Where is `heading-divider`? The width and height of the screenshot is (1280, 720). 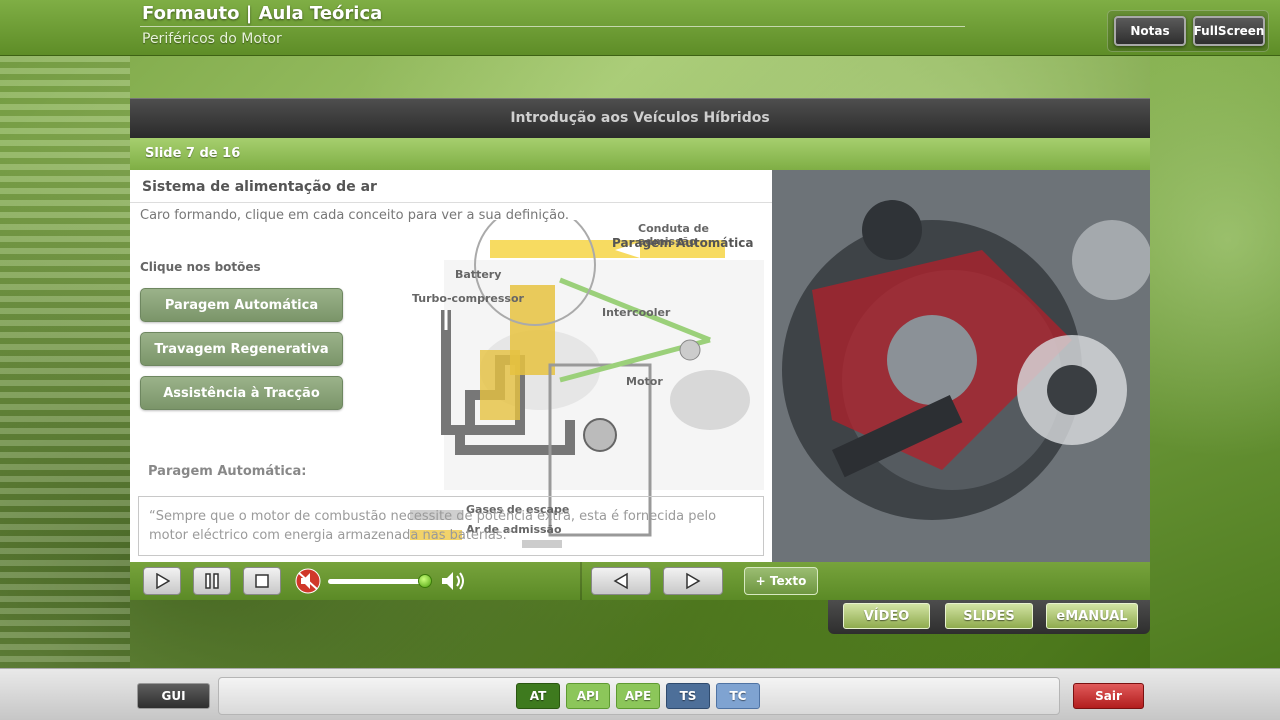 heading-divider is located at coordinates (451, 202).